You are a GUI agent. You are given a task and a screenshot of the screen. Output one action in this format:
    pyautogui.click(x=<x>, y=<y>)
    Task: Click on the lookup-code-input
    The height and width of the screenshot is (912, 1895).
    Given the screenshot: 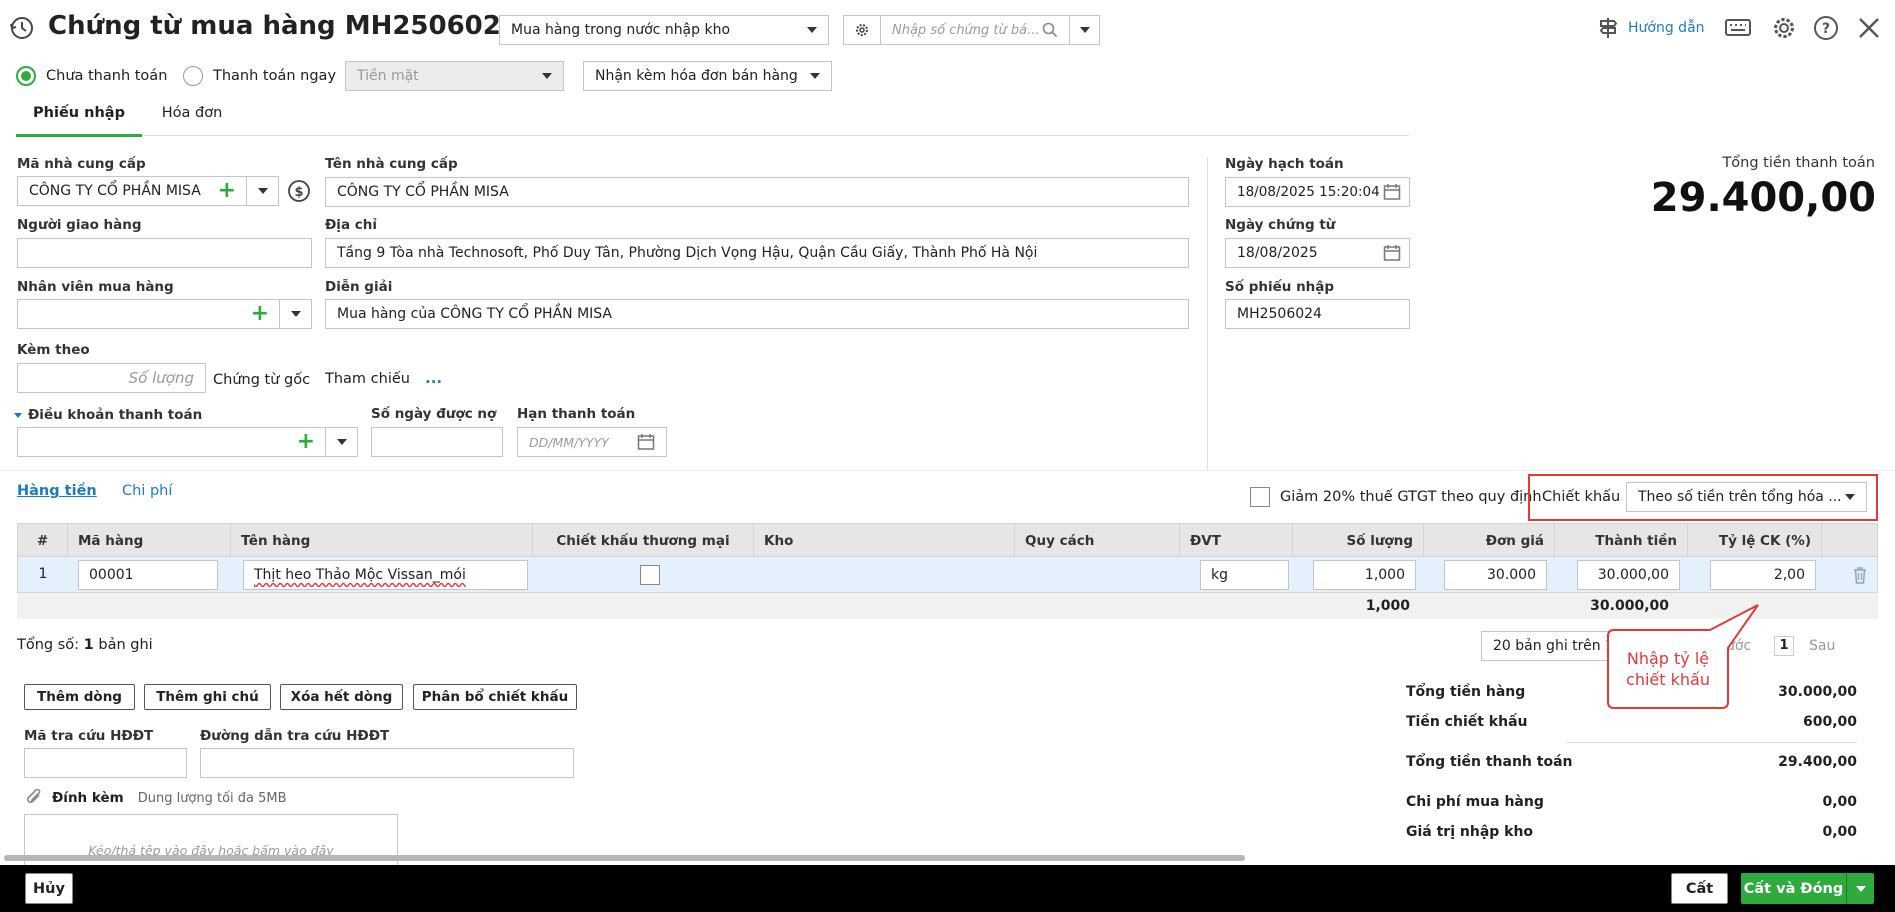 What is the action you would take?
    pyautogui.click(x=105, y=763)
    